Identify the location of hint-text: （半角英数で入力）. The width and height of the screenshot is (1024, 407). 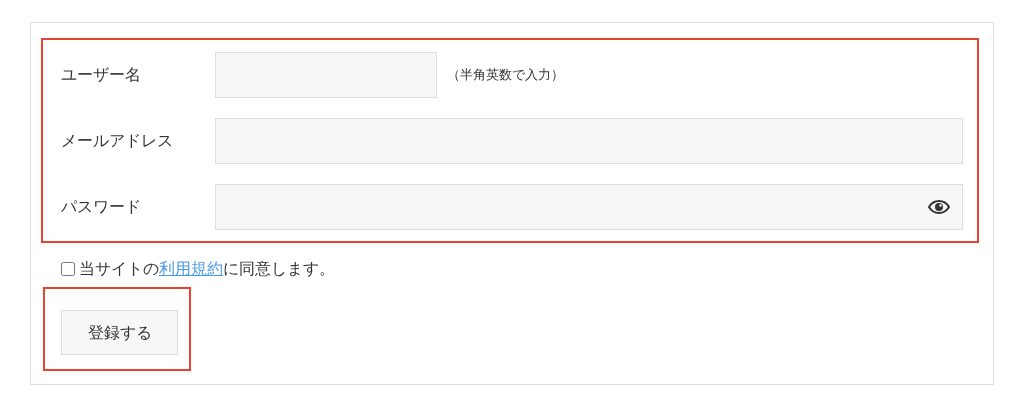
(505, 75).